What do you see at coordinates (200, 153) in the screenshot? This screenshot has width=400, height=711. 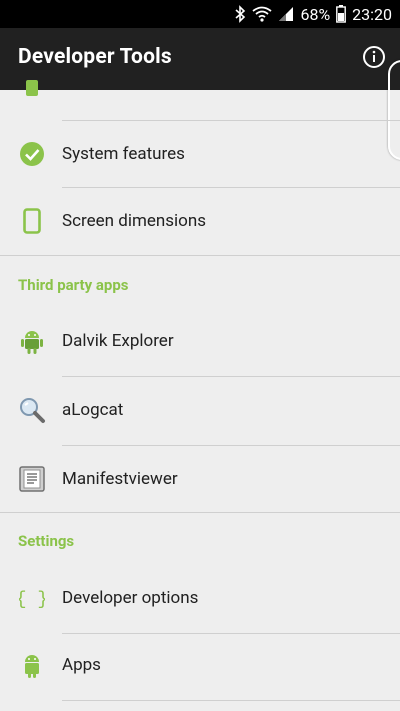 I see `list-item-system-features: System features` at bounding box center [200, 153].